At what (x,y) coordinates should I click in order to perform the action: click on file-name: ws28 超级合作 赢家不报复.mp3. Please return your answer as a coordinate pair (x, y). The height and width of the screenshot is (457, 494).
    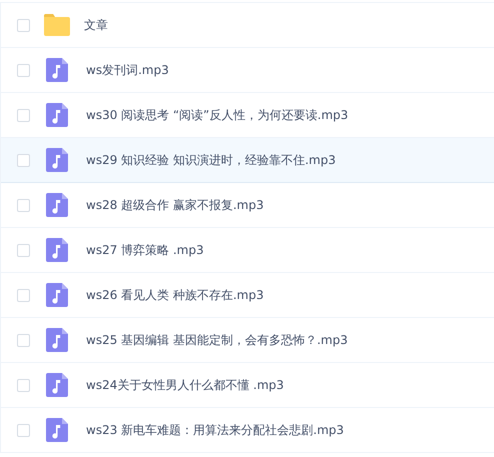
    Looking at the image, I should click on (175, 205).